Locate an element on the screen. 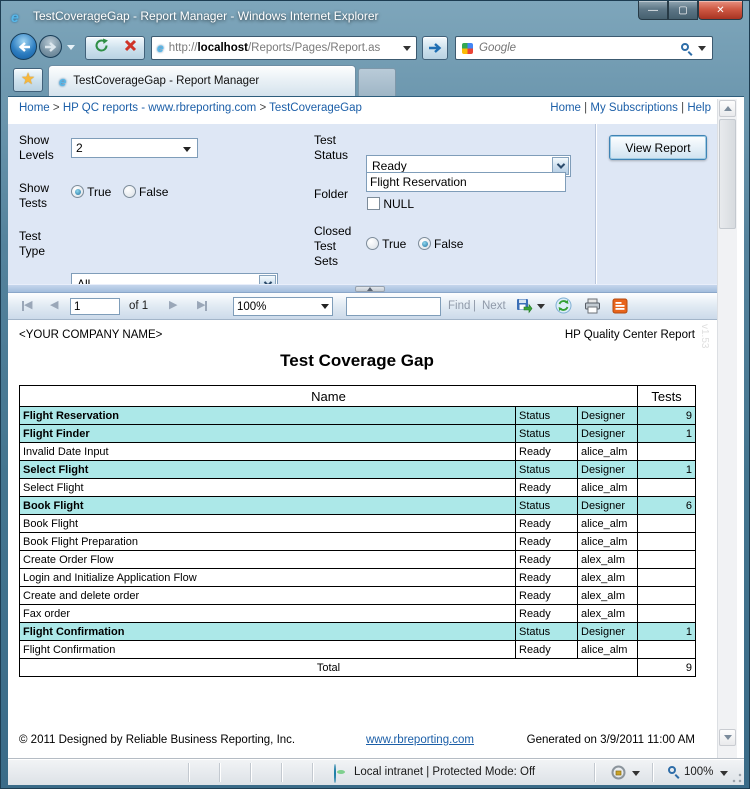  export-button is located at coordinates (524, 308).